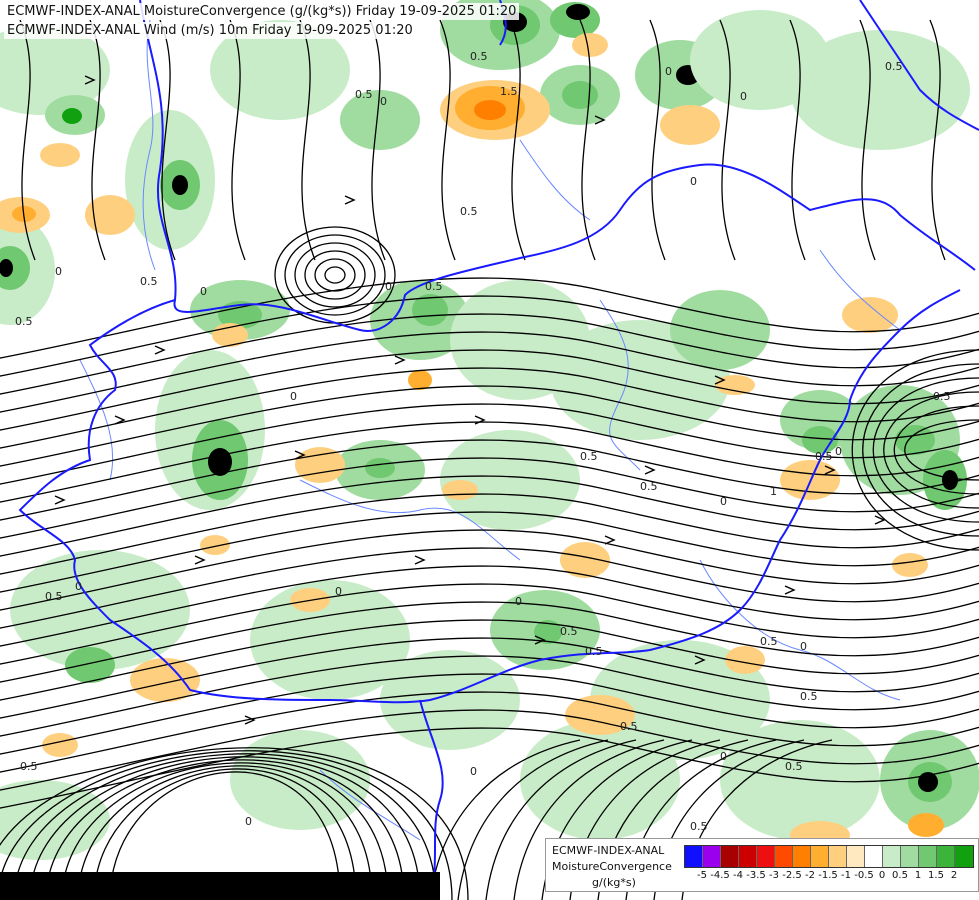 The height and width of the screenshot is (900, 979). What do you see at coordinates (612, 866) in the screenshot?
I see `legend-parameter: MoistureConvergence` at bounding box center [612, 866].